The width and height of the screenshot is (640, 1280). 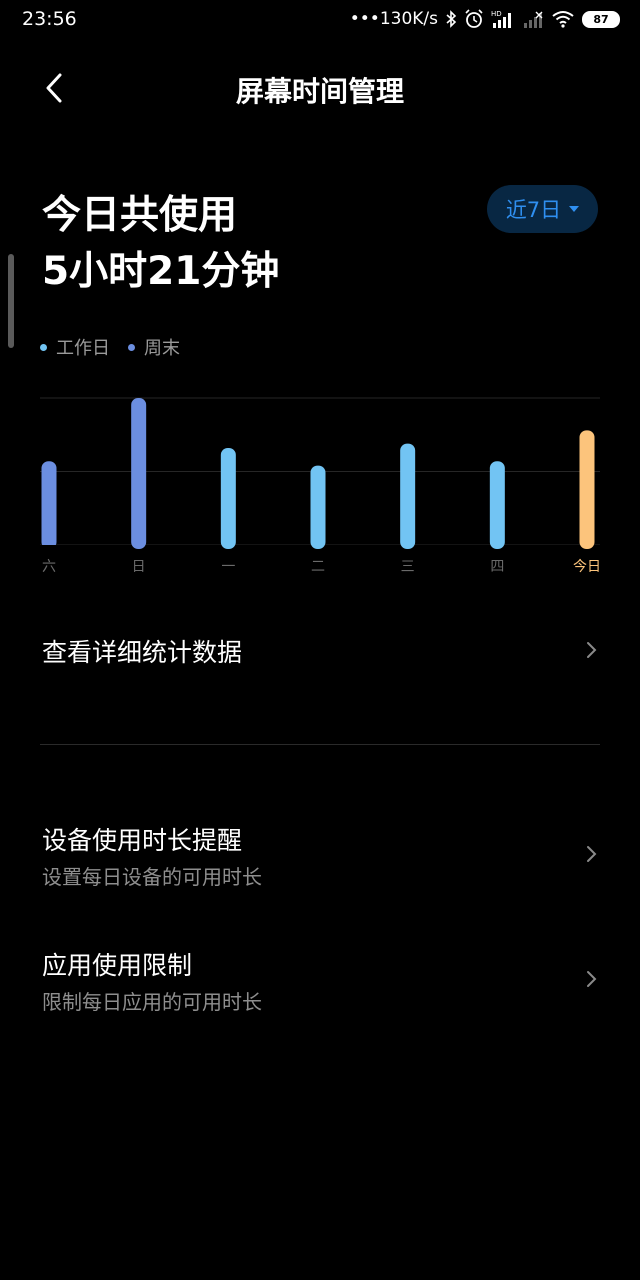 I want to click on svg-text: HD, so click(x=496, y=14).